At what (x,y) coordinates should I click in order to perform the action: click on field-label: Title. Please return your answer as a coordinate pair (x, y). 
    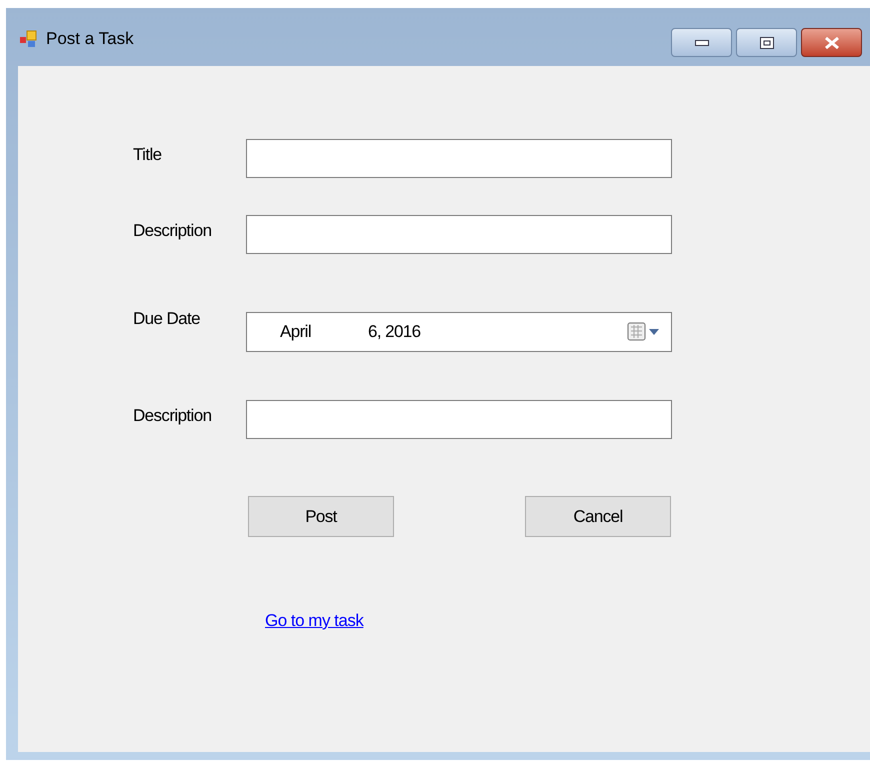
    Looking at the image, I should click on (147, 155).